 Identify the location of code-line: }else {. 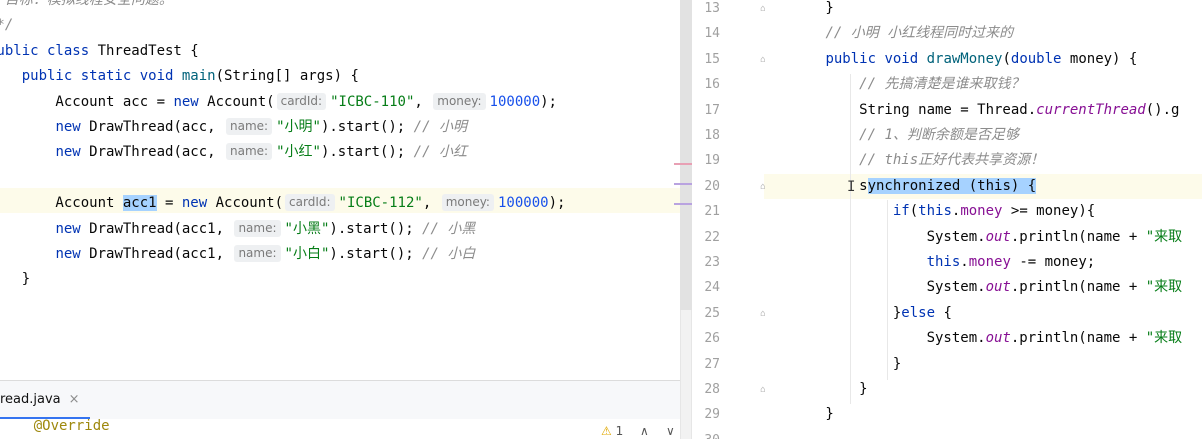
(855, 313).